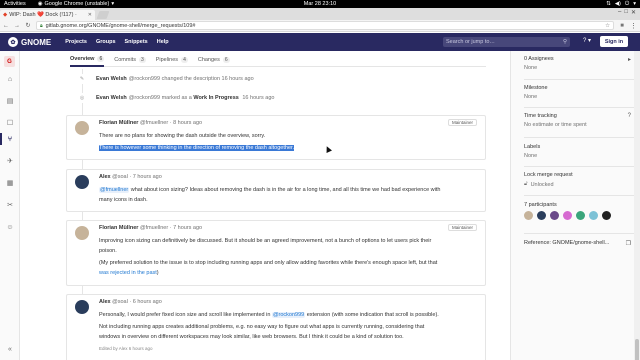 The height and width of the screenshot is (360, 640). Describe the element at coordinates (136, 42) in the screenshot. I see `nav-snippets: Snippets` at that location.